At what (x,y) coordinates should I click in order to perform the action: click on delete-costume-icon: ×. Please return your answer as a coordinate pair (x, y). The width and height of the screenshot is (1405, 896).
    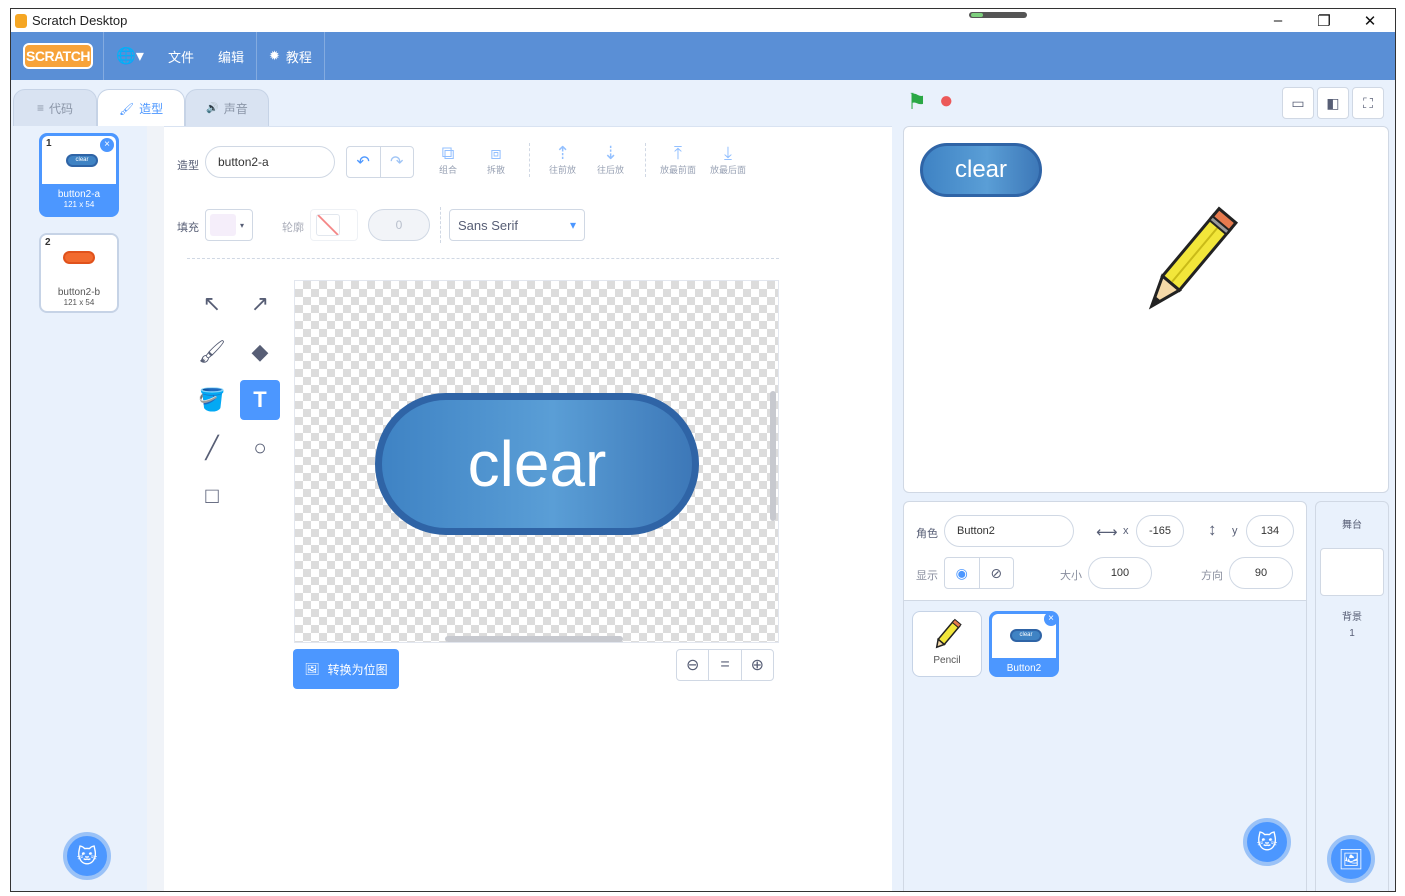
    Looking at the image, I should click on (107, 145).